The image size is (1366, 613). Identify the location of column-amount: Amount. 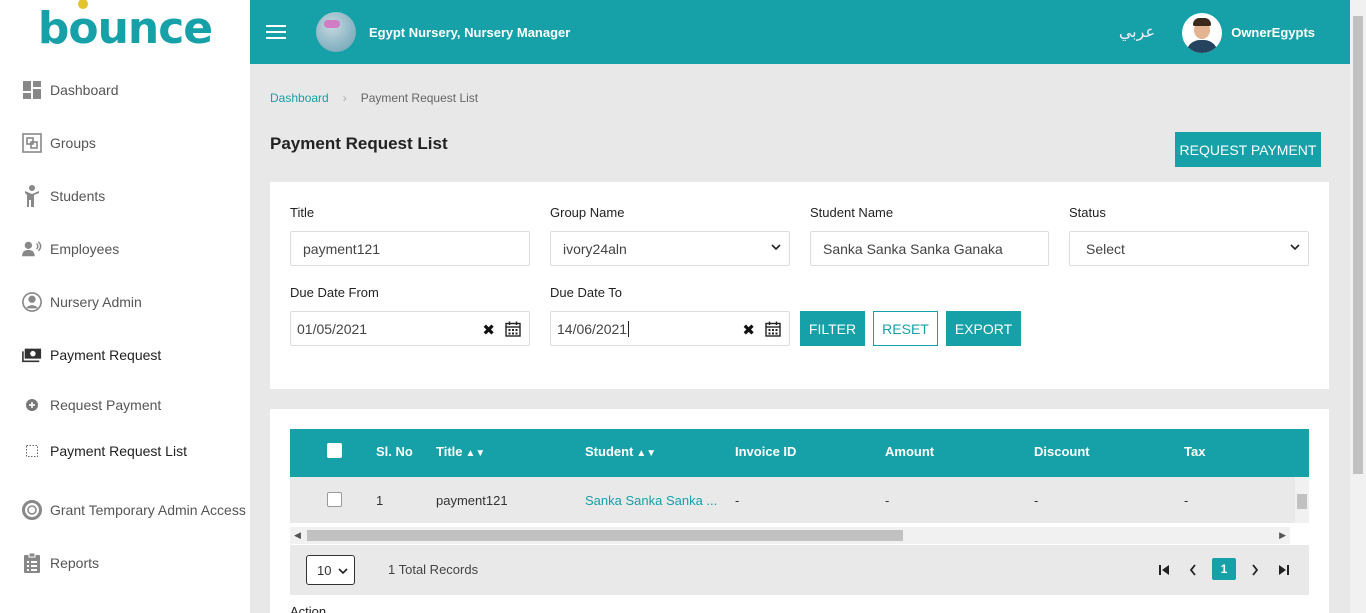
(910, 451).